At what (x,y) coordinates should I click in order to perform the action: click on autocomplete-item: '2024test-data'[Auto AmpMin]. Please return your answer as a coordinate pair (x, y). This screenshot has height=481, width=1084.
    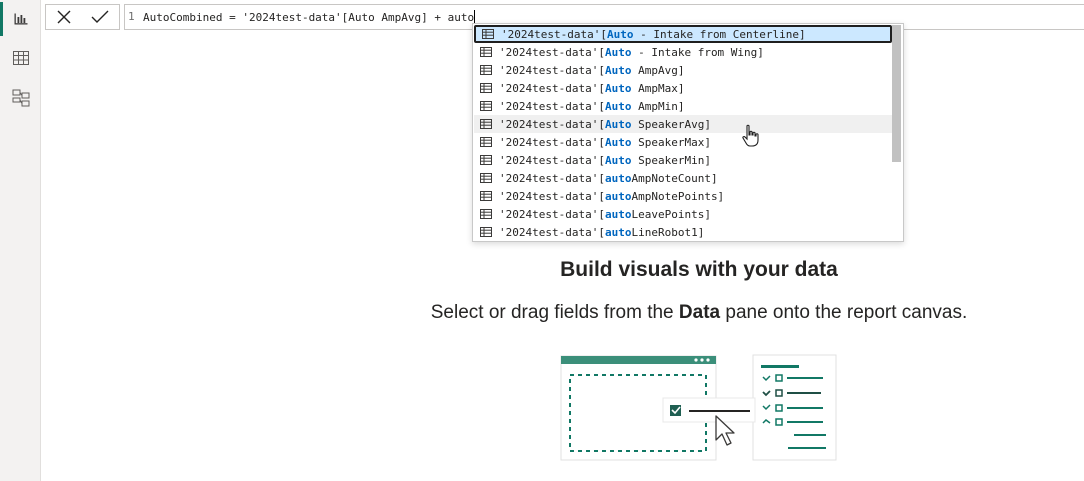
    Looking at the image, I should click on (683, 106).